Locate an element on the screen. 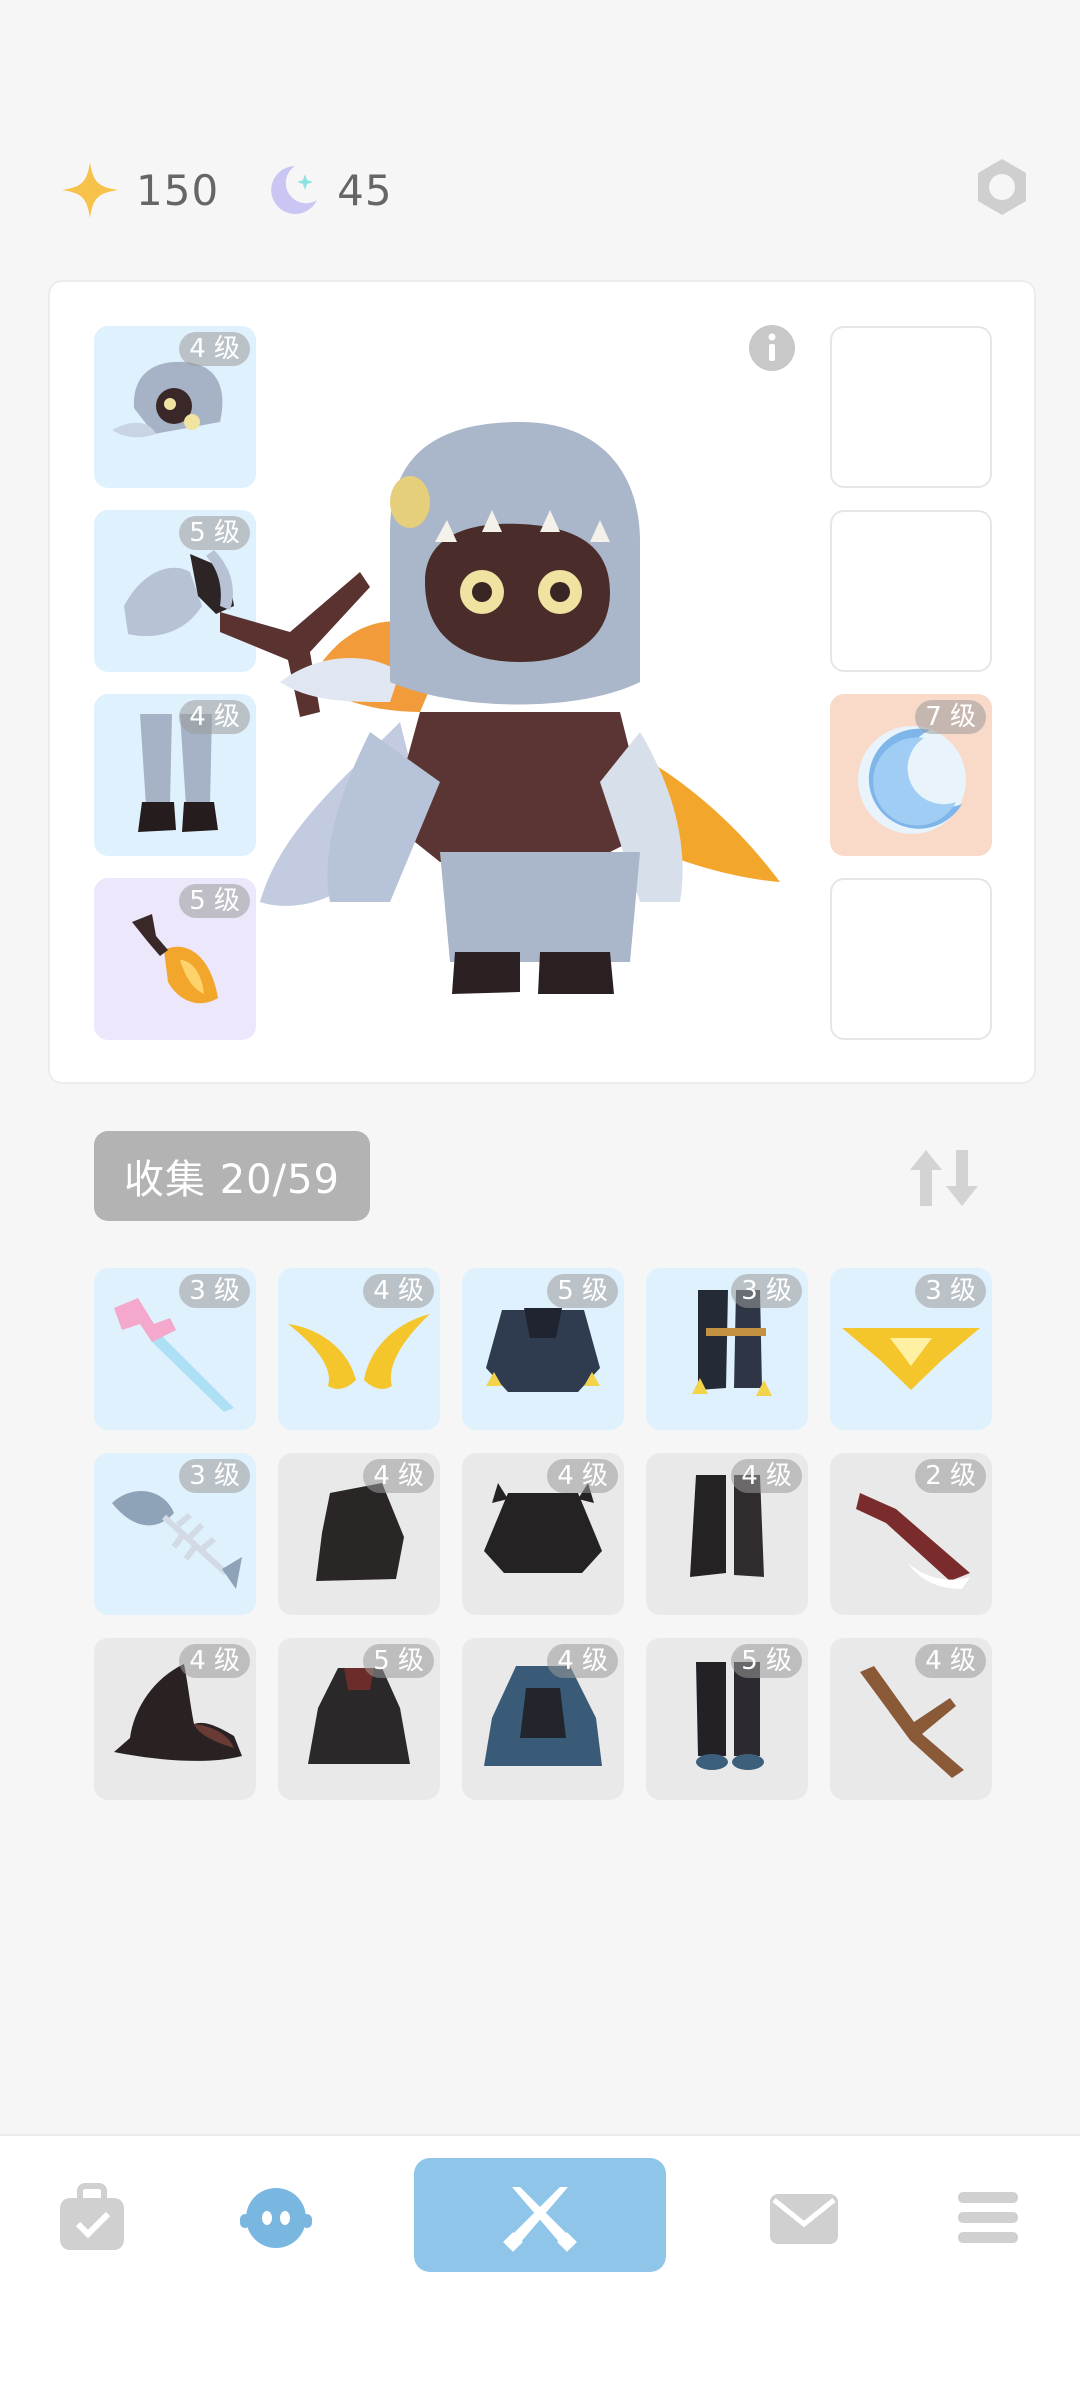 This screenshot has width=1080, height=2387. character-icon is located at coordinates (276, 2218).